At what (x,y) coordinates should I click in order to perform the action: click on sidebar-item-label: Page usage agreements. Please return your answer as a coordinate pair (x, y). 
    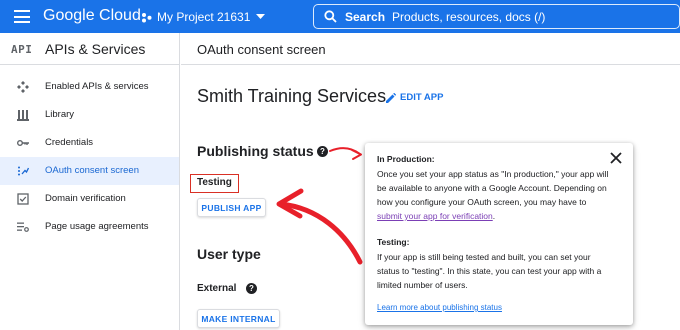
    Looking at the image, I should click on (97, 226).